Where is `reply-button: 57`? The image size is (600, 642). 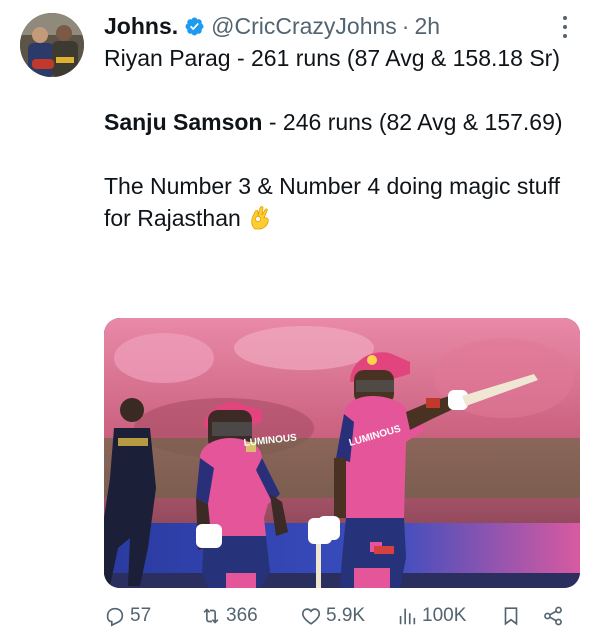
reply-button: 57 is located at coordinates (127, 616).